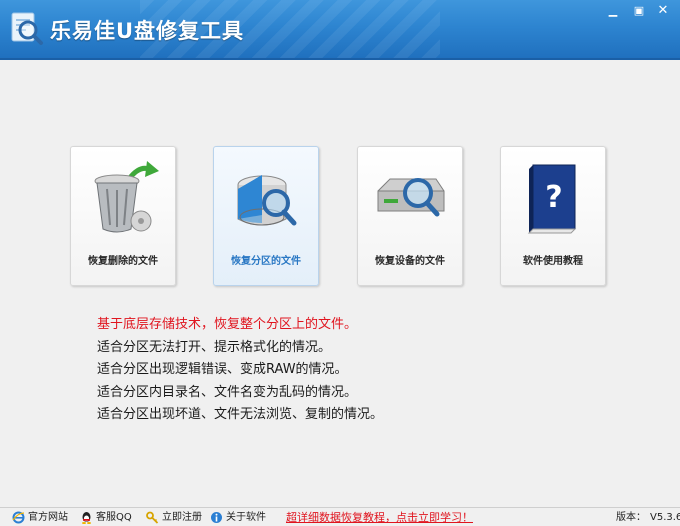 This screenshot has height=526, width=680. I want to click on card-label: 恢复分区的文件, so click(266, 261).